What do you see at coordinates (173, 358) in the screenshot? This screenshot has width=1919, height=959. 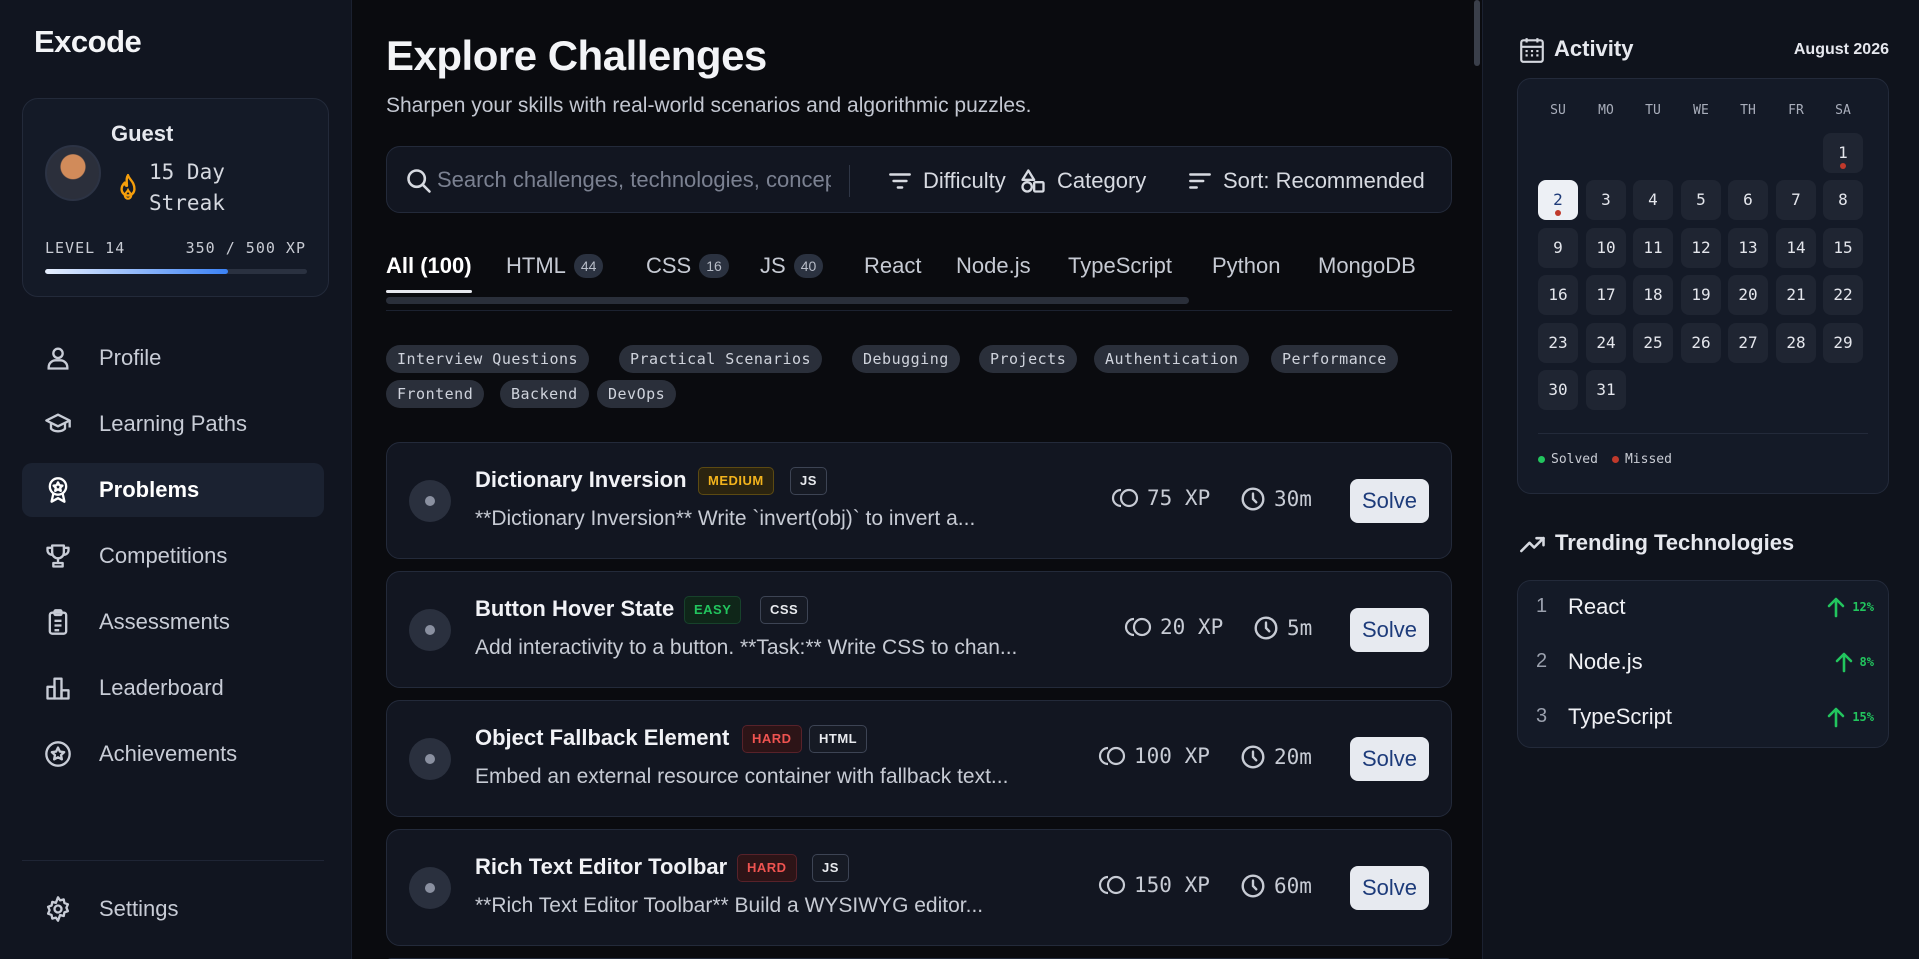 I see `sidebar-item-profile: Profile` at bounding box center [173, 358].